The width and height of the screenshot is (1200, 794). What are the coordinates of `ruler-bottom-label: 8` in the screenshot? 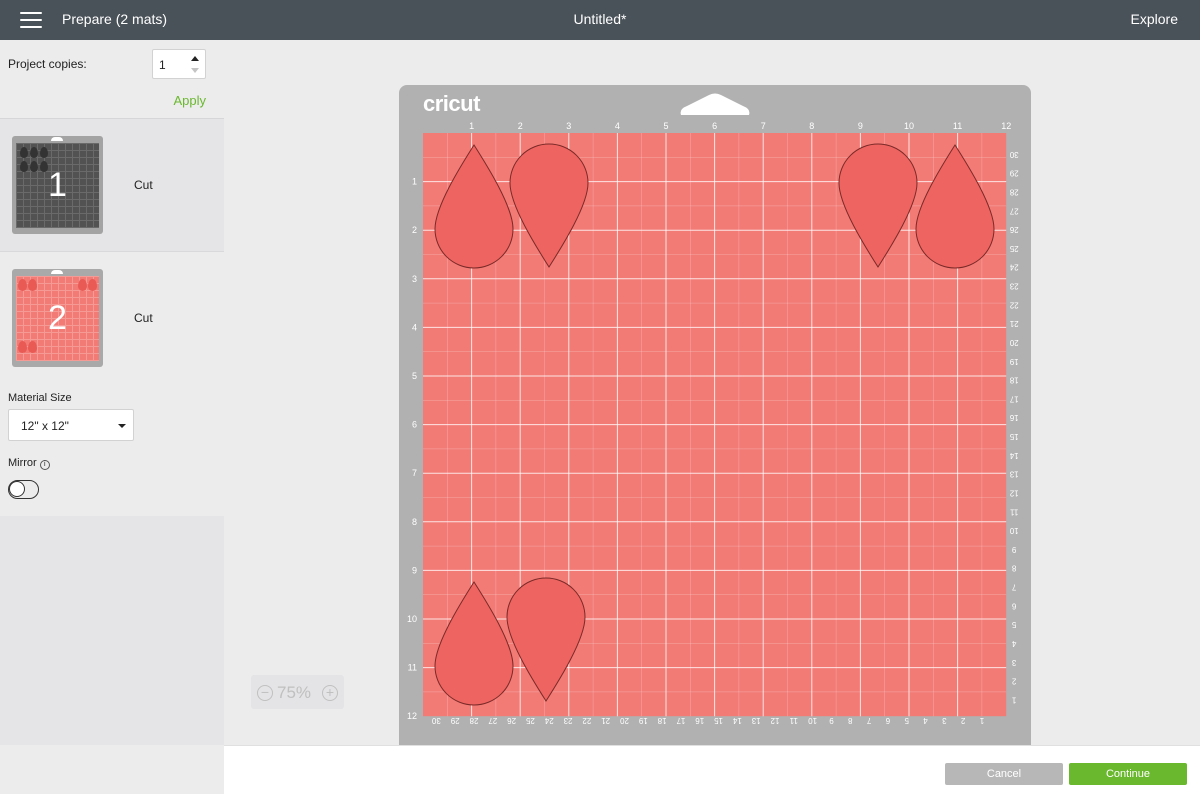 It's located at (850, 720).